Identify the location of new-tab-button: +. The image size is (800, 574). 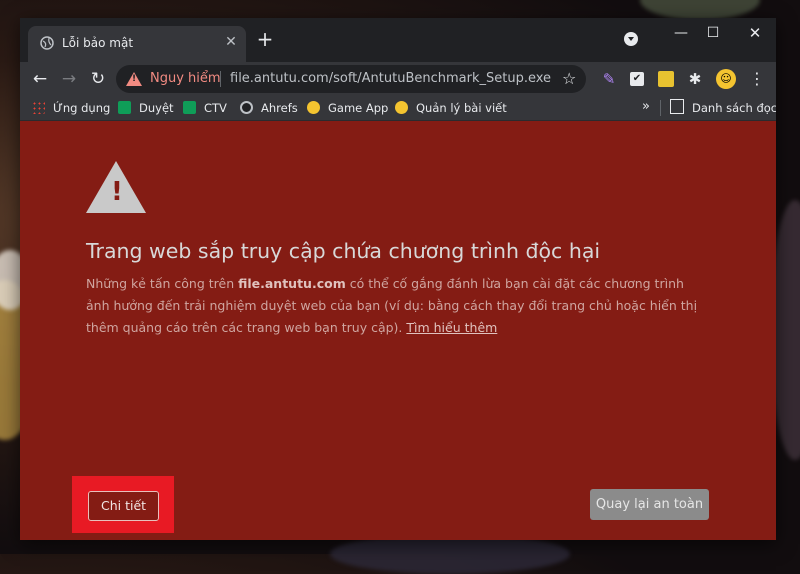
(265, 39).